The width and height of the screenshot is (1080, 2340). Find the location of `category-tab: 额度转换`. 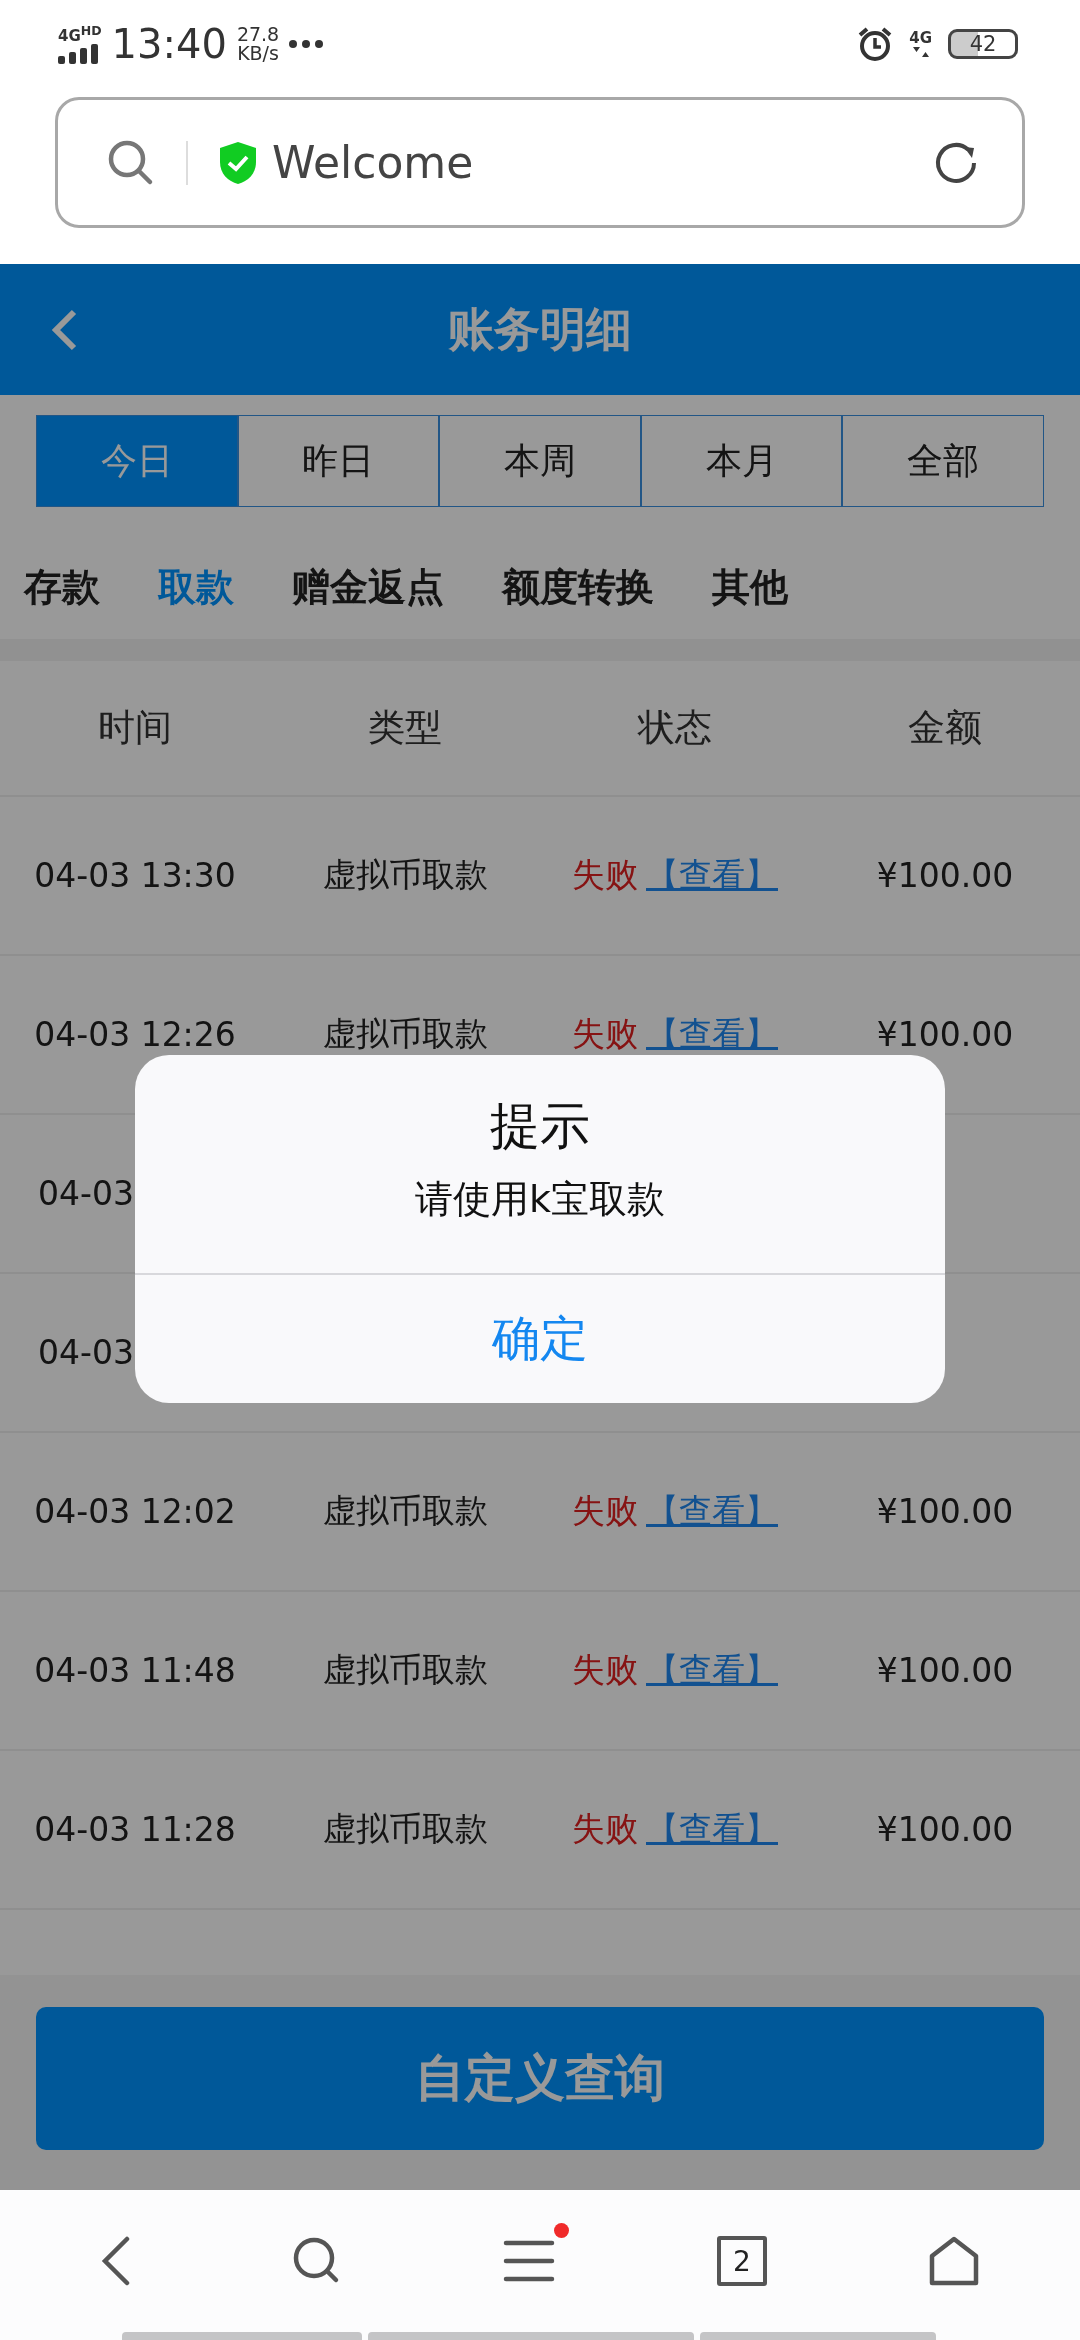

category-tab: 额度转换 is located at coordinates (578, 587).